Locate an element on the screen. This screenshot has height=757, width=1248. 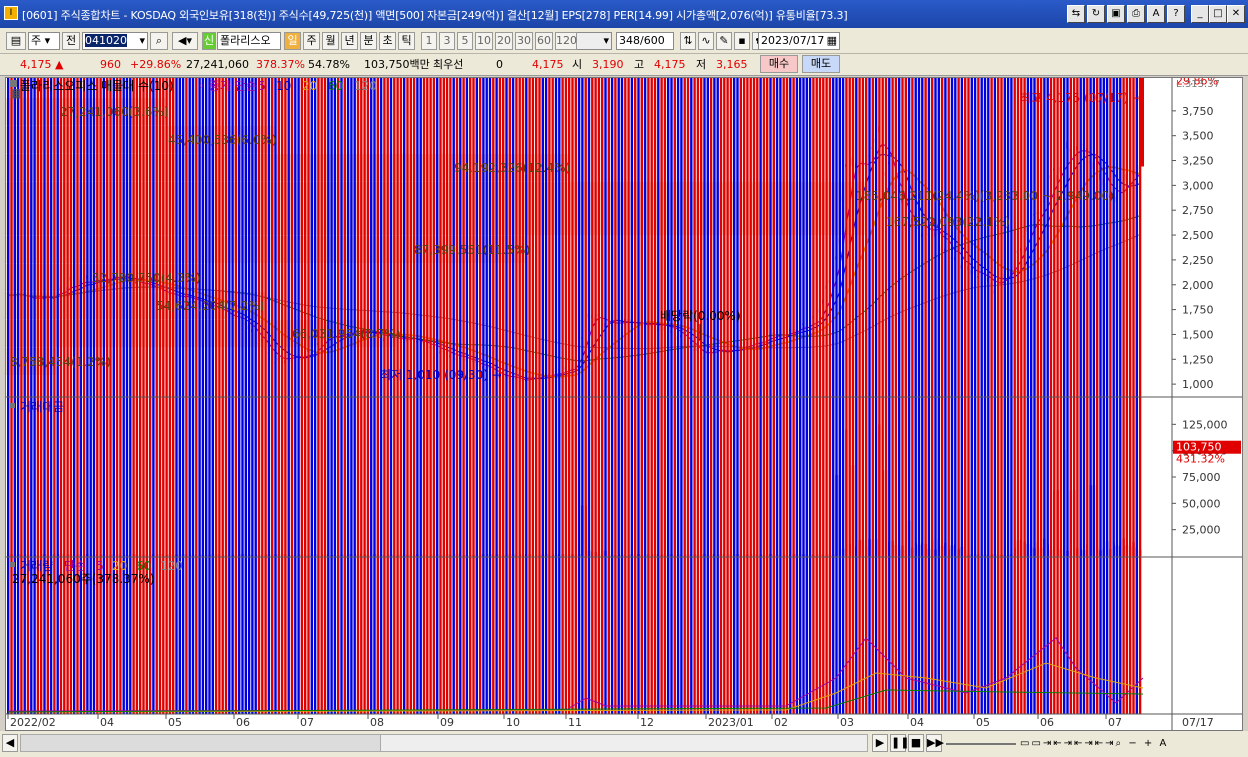
pref-label: 최우선 is located at coordinates (448, 64).